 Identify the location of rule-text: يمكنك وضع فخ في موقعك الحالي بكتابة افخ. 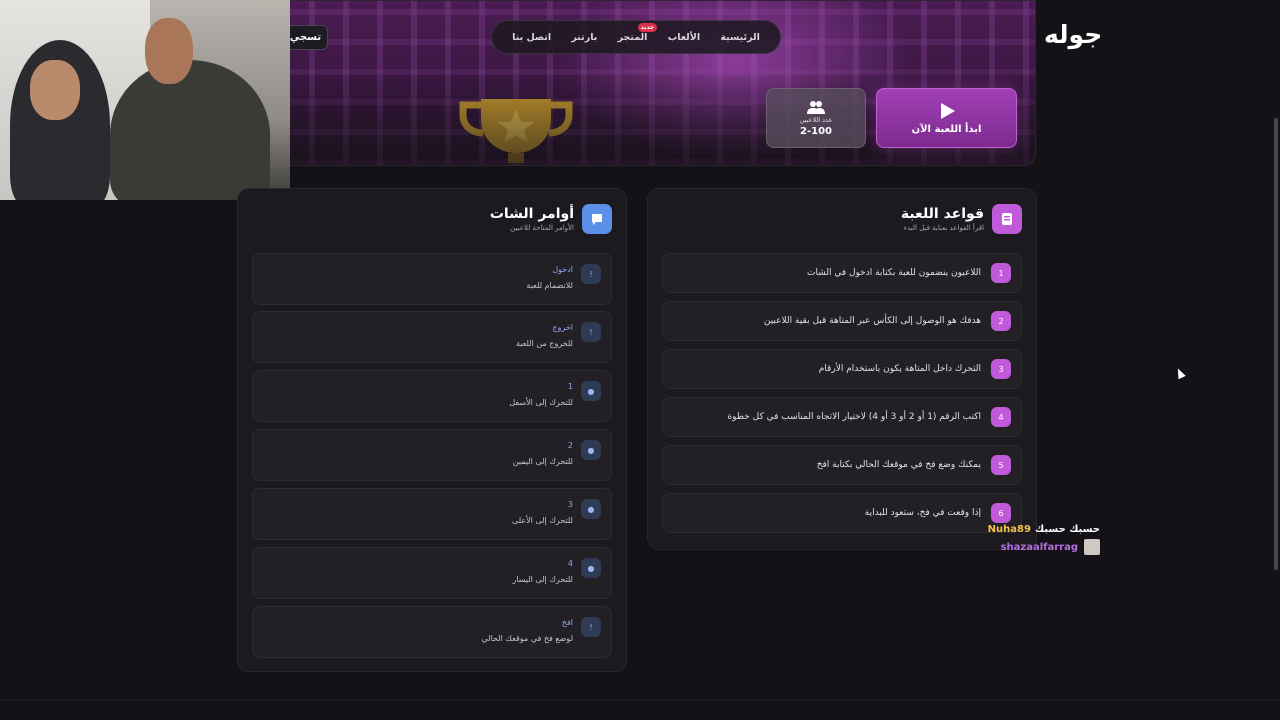
(898, 465).